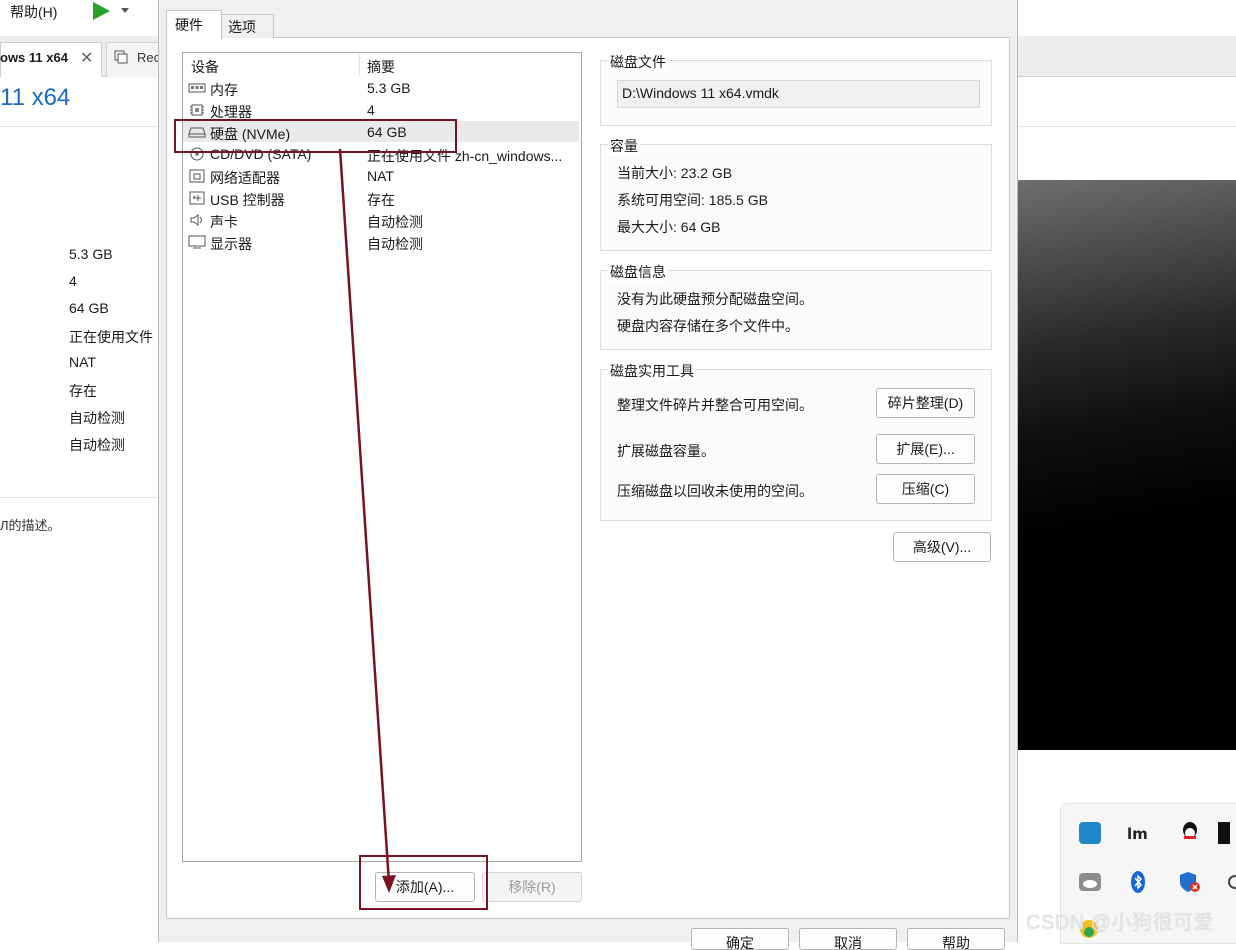  Describe the element at coordinates (224, 222) in the screenshot. I see `device-row-sound: 声卡` at that location.